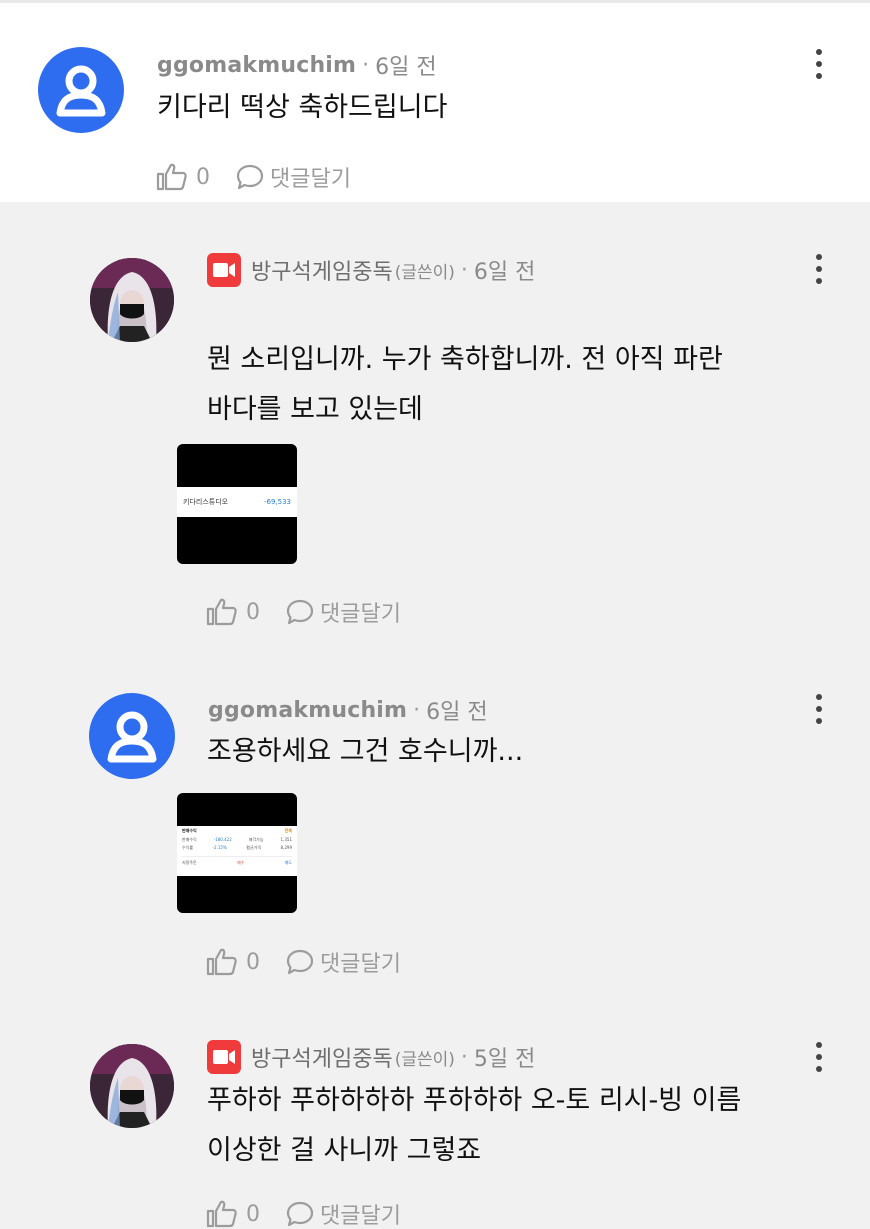 The width and height of the screenshot is (870, 1229). I want to click on comment-body: 뭔 소리입니까. 누가 축하합니까. 전 아직 파란 바다를 보고 있는데, so click(465, 384).